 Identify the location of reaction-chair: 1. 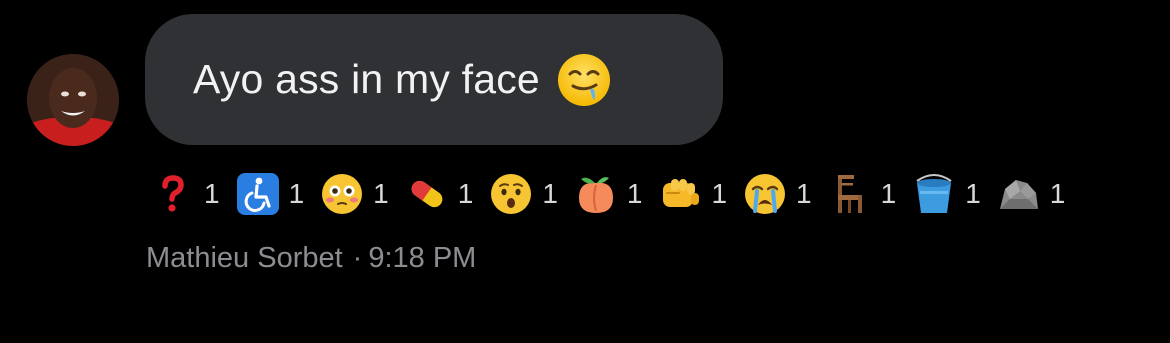
(862, 194).